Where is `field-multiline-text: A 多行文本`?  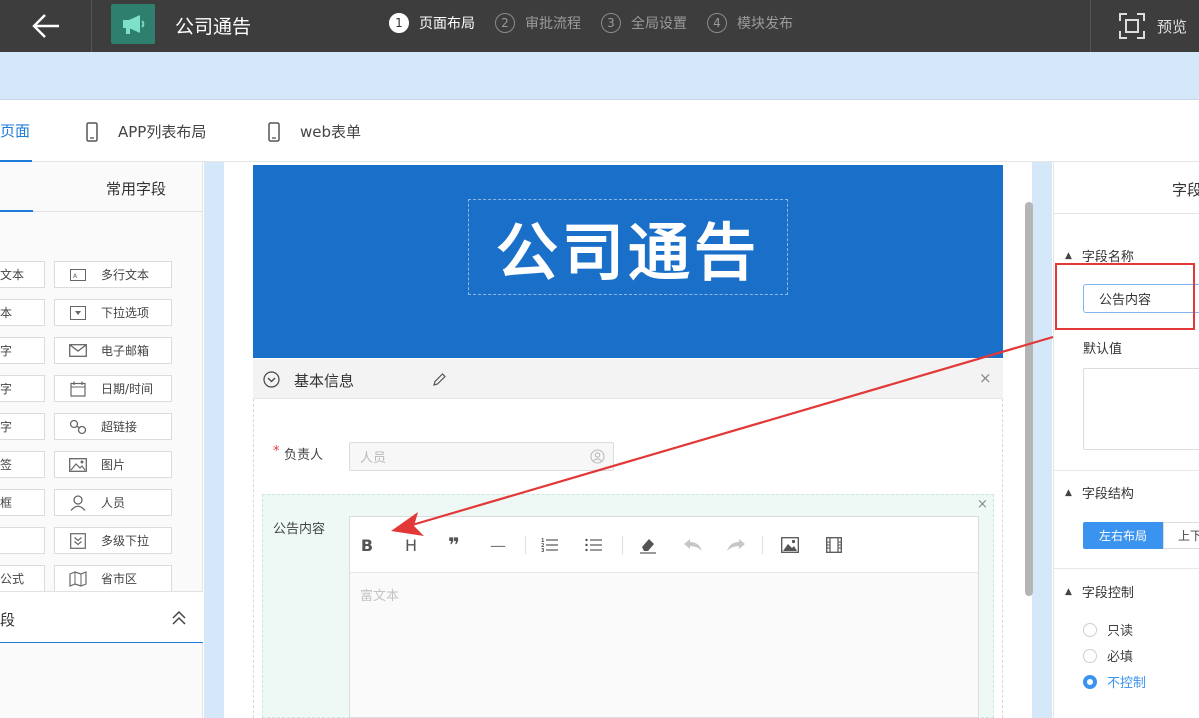
field-multiline-text: A 多行文本 is located at coordinates (113, 274).